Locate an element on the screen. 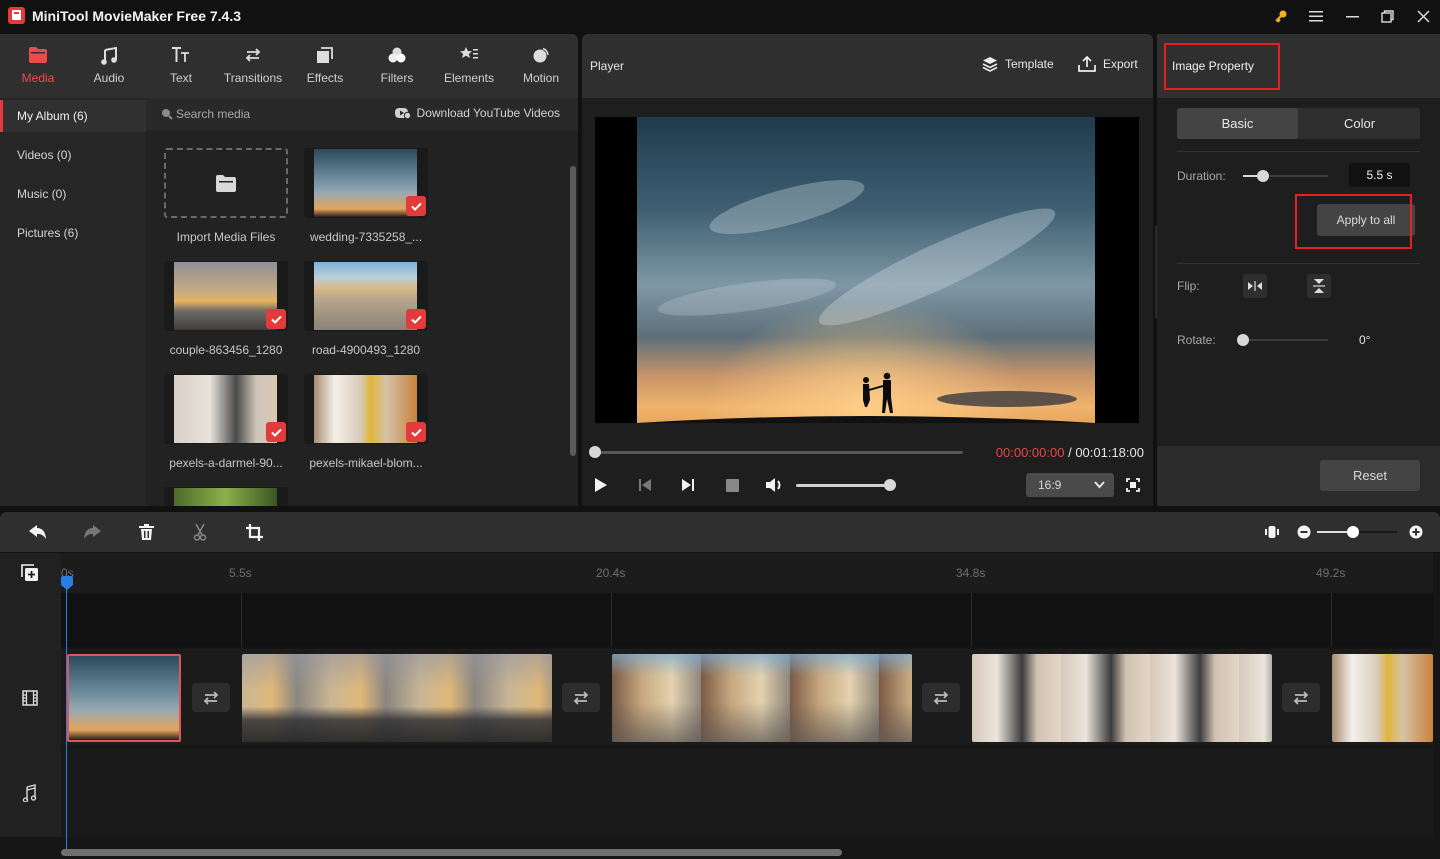 The height and width of the screenshot is (859, 1440). grid-line is located at coordinates (241, 620).